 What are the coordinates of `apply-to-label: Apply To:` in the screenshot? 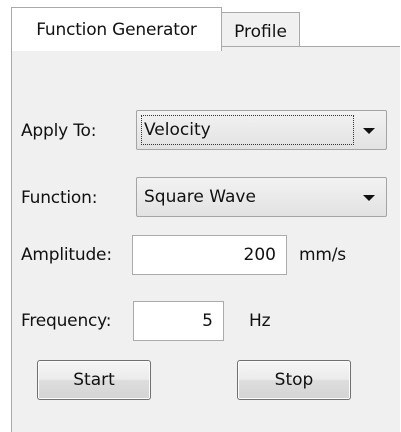 It's located at (59, 131).